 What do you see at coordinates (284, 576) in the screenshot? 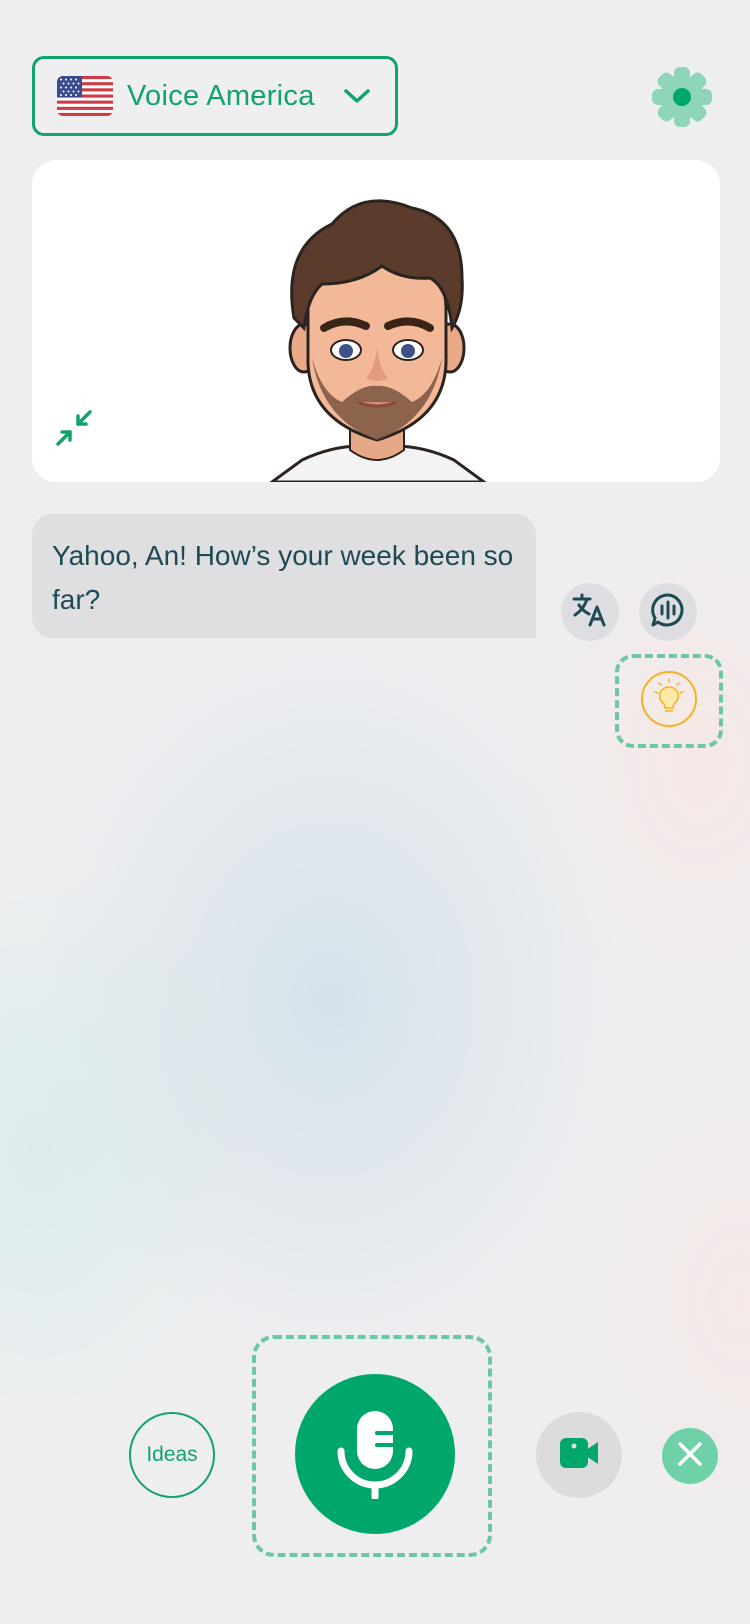
I see `assistant-message: Yahoo, An! How’s your week been so far?` at bounding box center [284, 576].